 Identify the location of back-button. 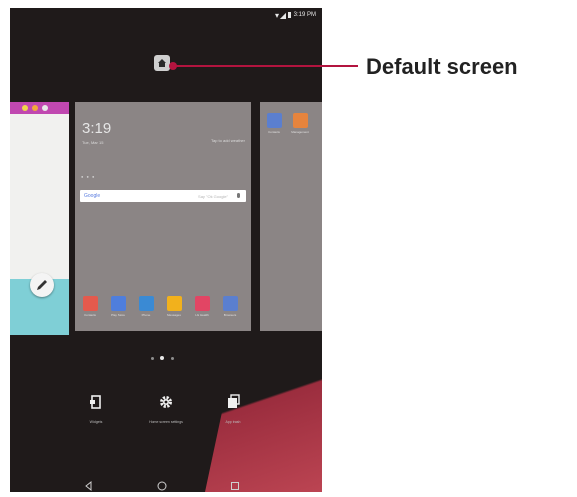
(89, 485).